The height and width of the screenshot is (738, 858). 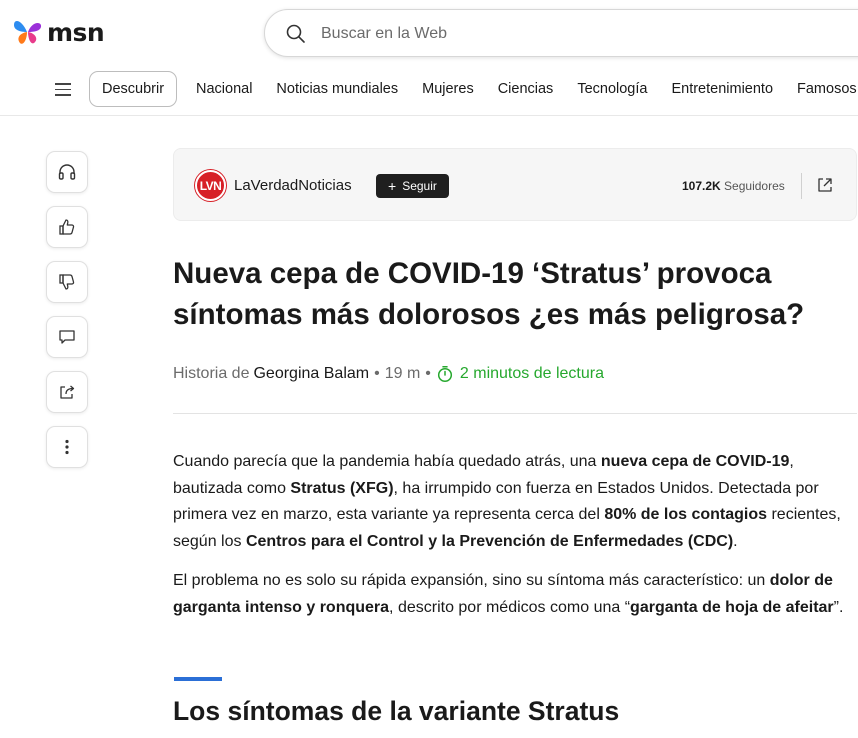 What do you see at coordinates (392, 186) in the screenshot?
I see `plus-icon: +` at bounding box center [392, 186].